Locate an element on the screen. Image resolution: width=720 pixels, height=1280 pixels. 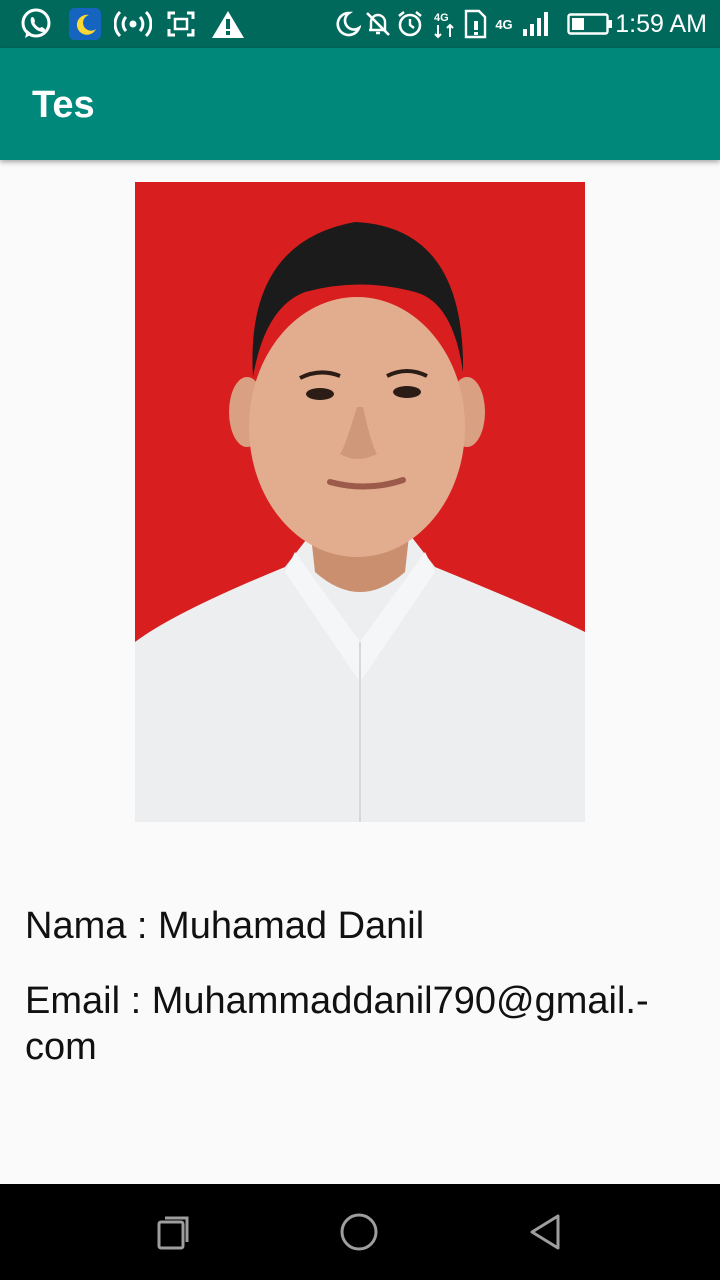
warning-icon is located at coordinates (228, 24).